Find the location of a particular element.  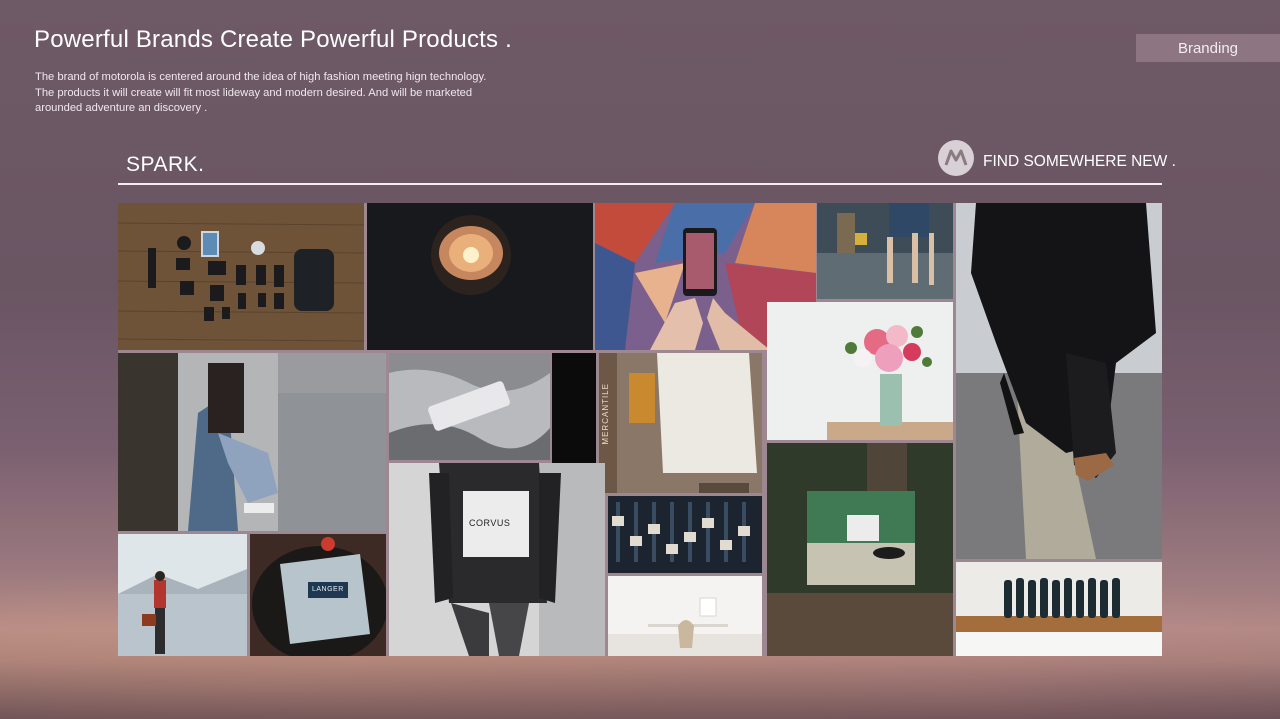

image-woman-wall is located at coordinates (252, 442).